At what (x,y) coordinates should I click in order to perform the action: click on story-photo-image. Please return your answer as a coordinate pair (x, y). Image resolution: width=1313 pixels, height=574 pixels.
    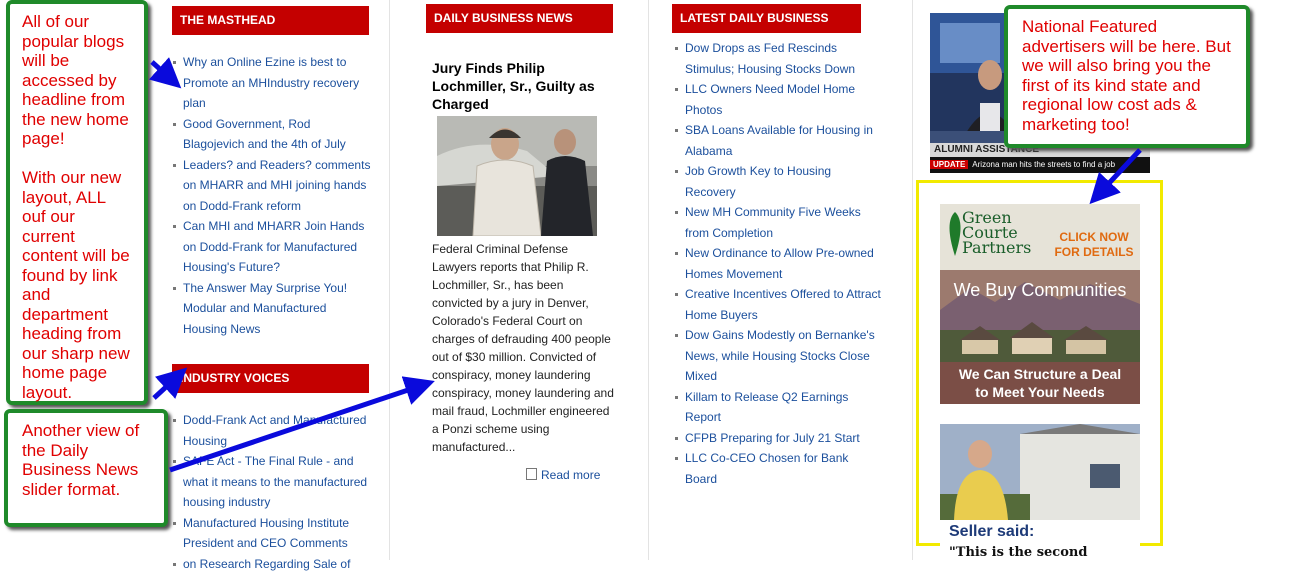
    Looking at the image, I should click on (517, 176).